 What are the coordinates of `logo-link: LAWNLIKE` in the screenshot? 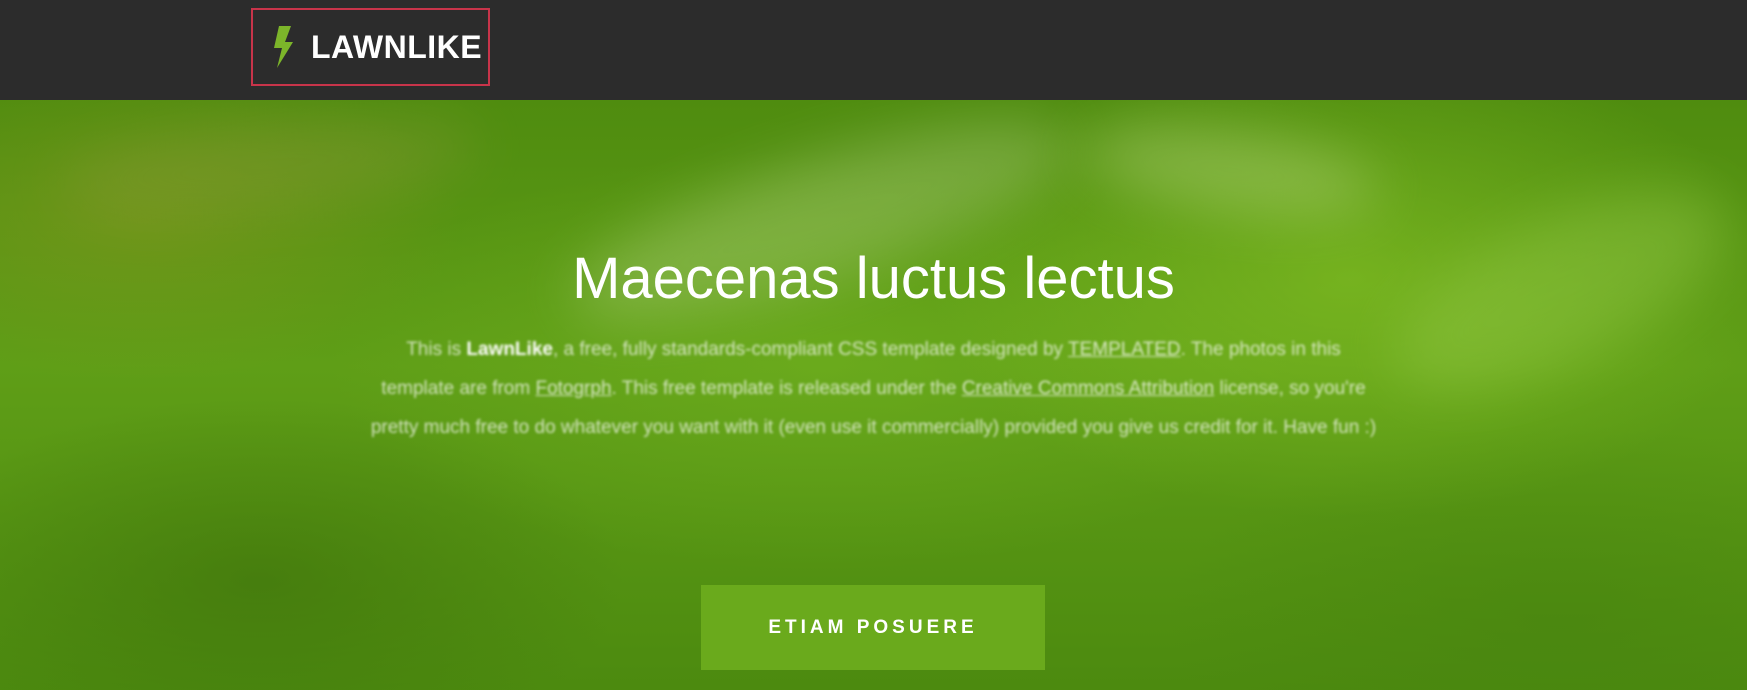 It's located at (370, 47).